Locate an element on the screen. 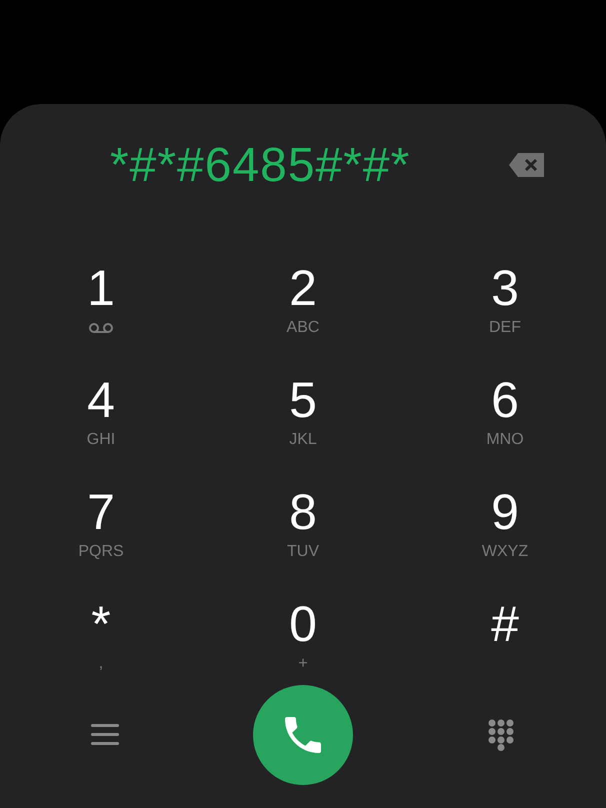 Image resolution: width=606 pixels, height=808 pixels. dial-key: * , is located at coordinates (101, 636).